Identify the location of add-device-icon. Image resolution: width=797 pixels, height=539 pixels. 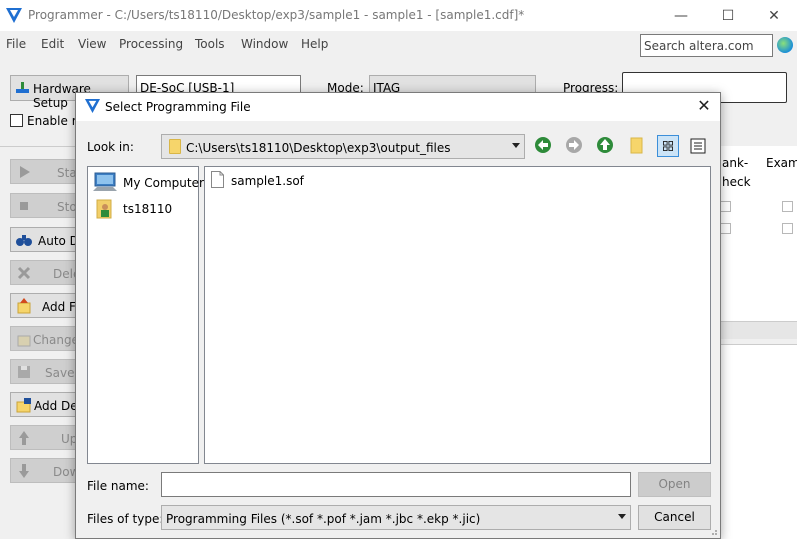
(23, 405).